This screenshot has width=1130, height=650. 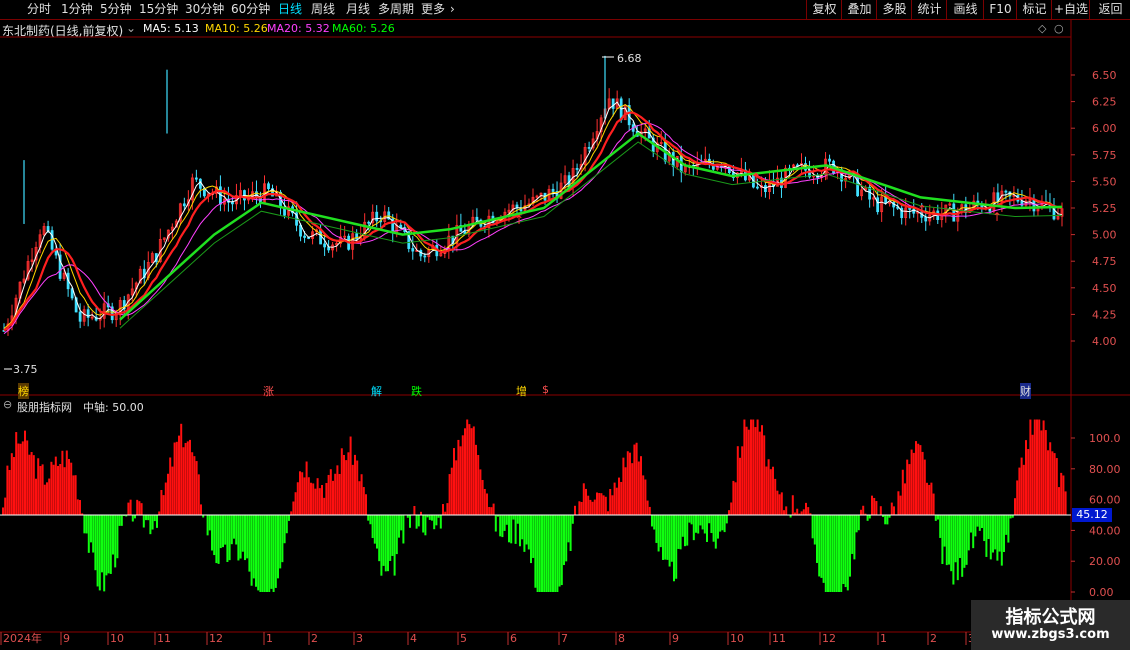 What do you see at coordinates (779, 638) in the screenshot?
I see `time-tick-label: 11` at bounding box center [779, 638].